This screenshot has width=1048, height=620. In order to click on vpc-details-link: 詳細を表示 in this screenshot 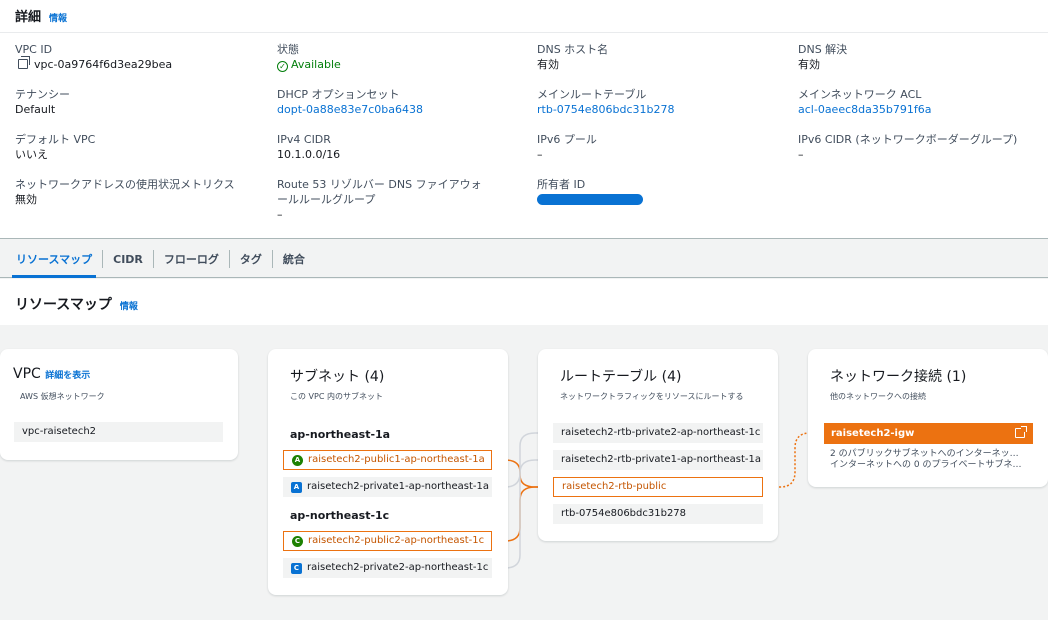, I will do `click(67, 376)`.